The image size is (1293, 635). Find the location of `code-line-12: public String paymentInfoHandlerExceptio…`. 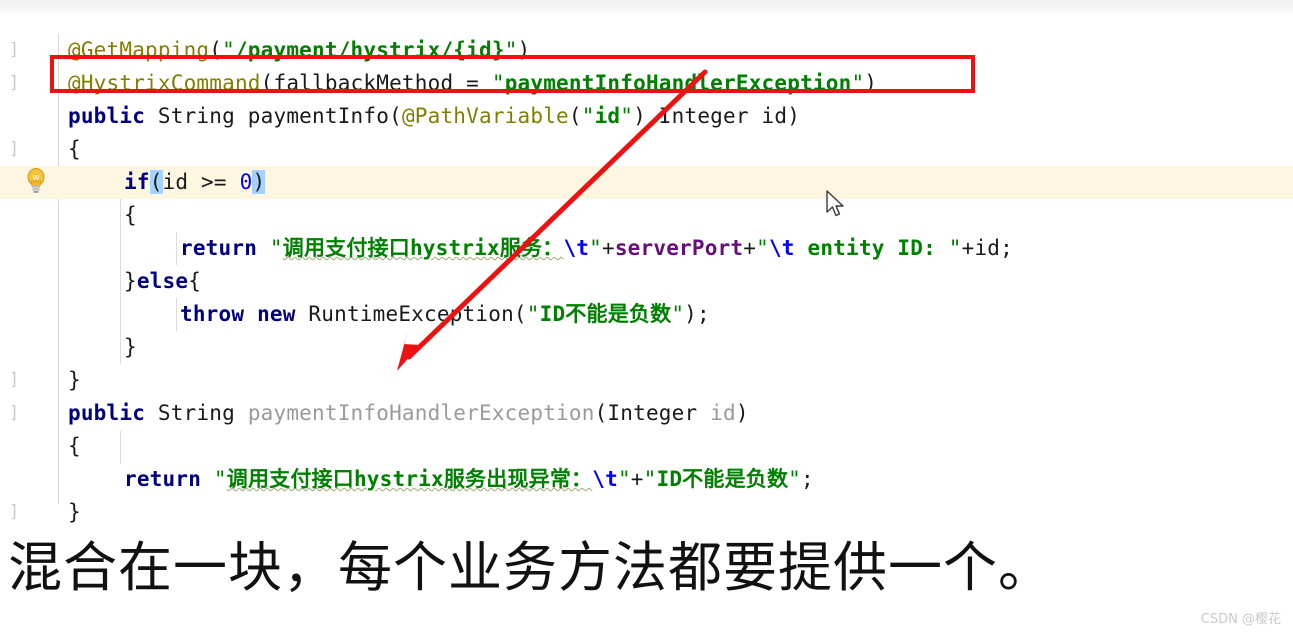

code-line-12: public String paymentInfoHandlerExceptio… is located at coordinates (646, 413).